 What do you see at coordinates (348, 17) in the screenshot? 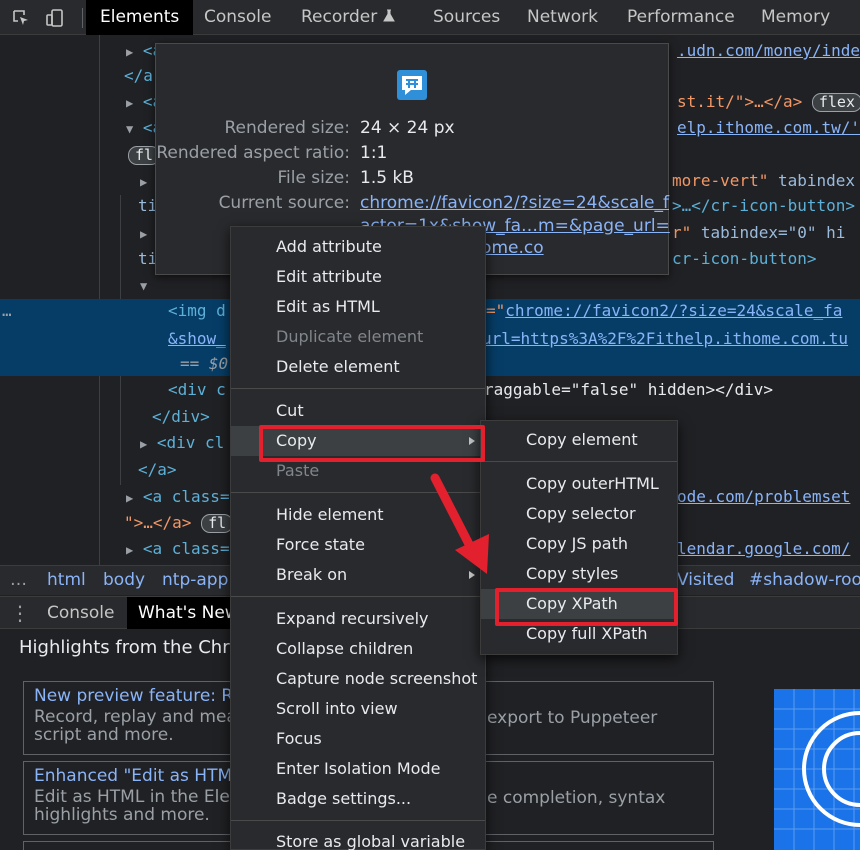
I see `tab-recorder: Recorder` at bounding box center [348, 17].